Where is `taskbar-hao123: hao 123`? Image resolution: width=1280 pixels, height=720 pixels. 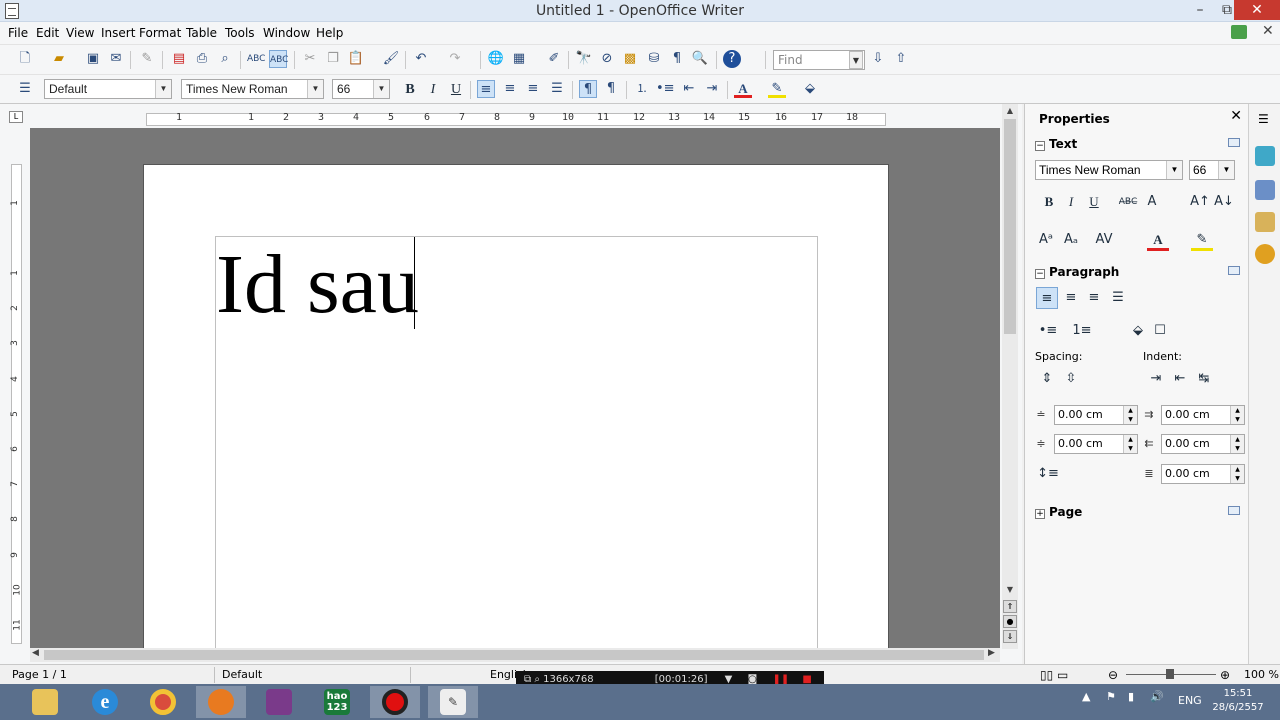
taskbar-hao123: hao 123 is located at coordinates (337, 702).